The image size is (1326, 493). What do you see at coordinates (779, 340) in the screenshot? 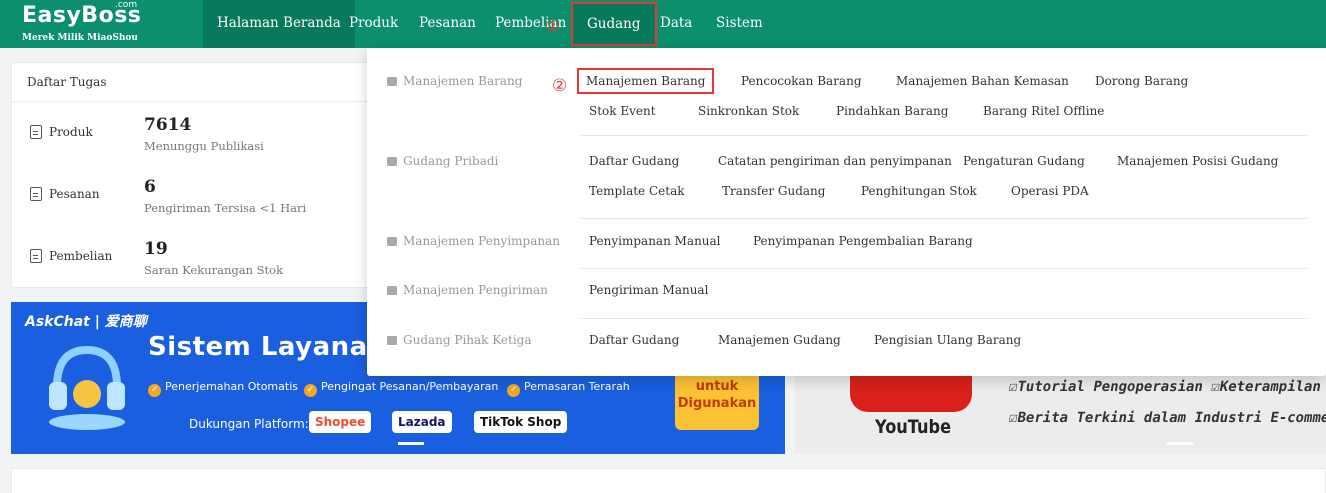
I see `menu-tp-warehouse-management: Manajemen Gudang` at bounding box center [779, 340].